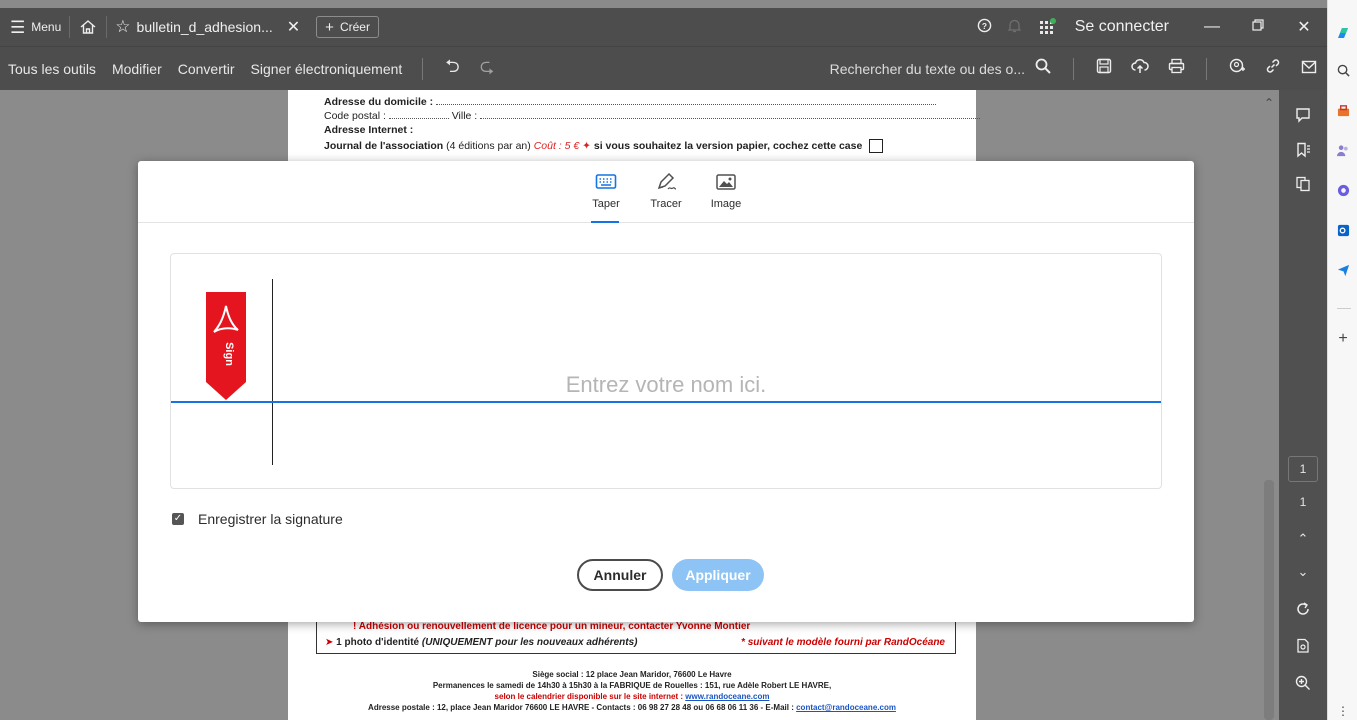 This screenshot has width=1357, height=720. I want to click on people-icon, so click(1342, 152).